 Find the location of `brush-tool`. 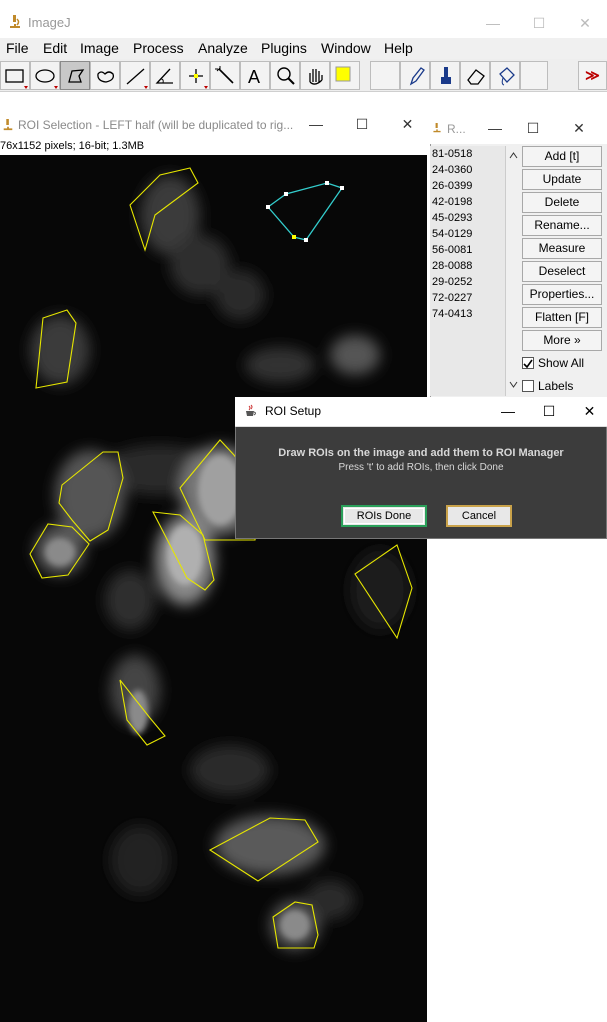

brush-tool is located at coordinates (445, 75).